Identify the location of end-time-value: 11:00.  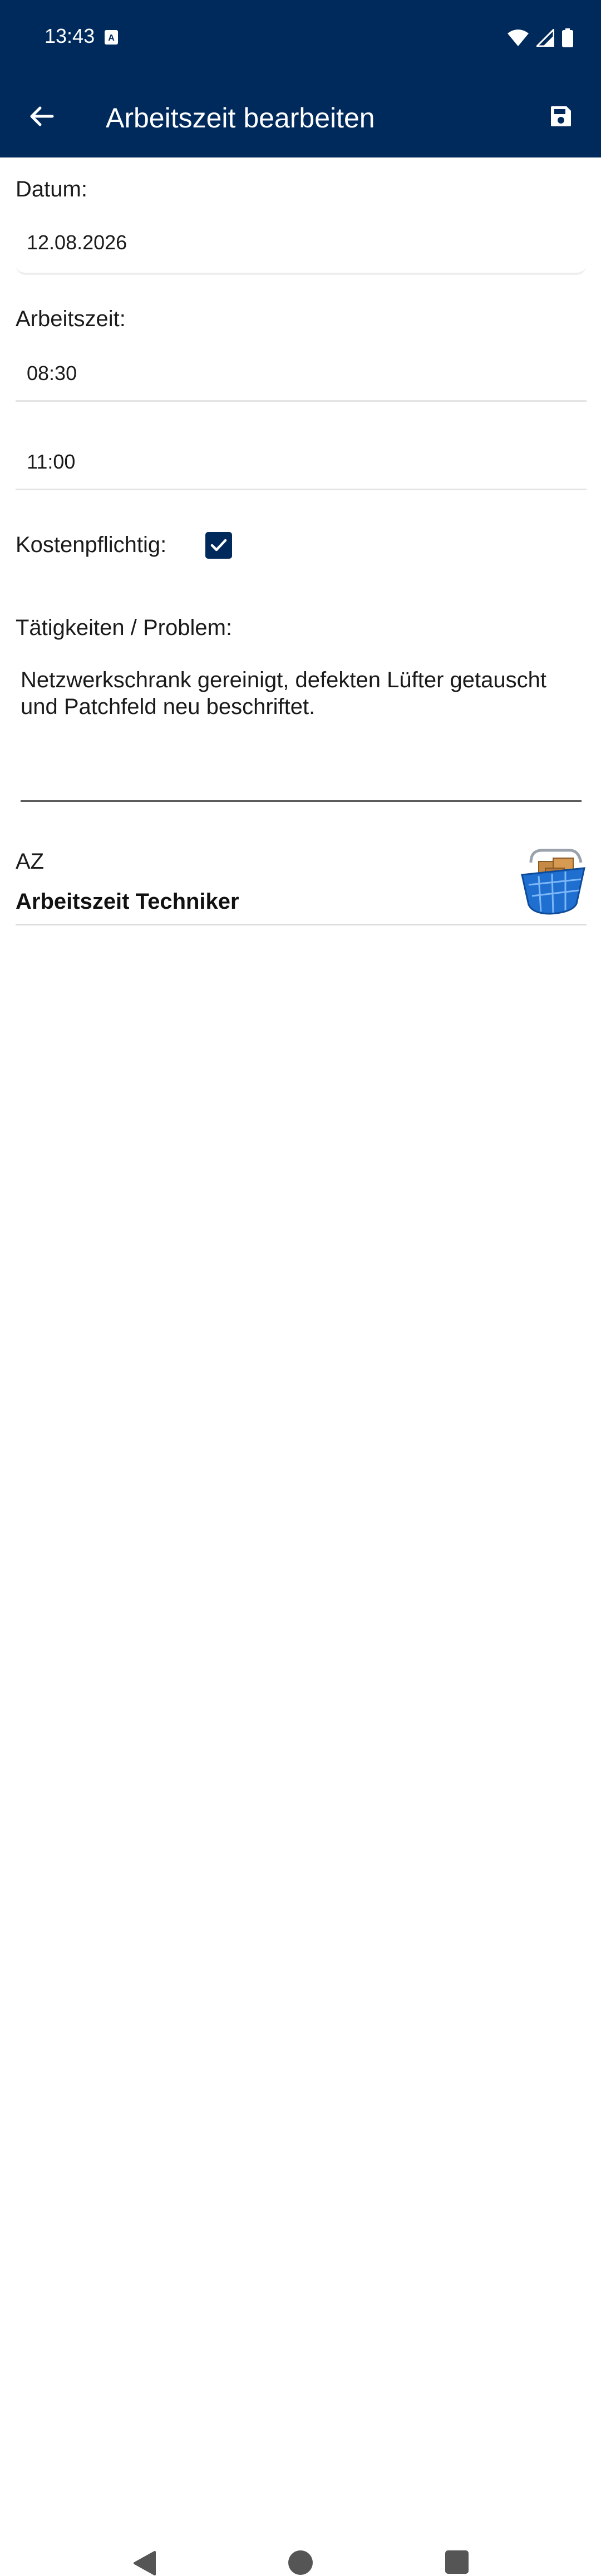
(51, 461).